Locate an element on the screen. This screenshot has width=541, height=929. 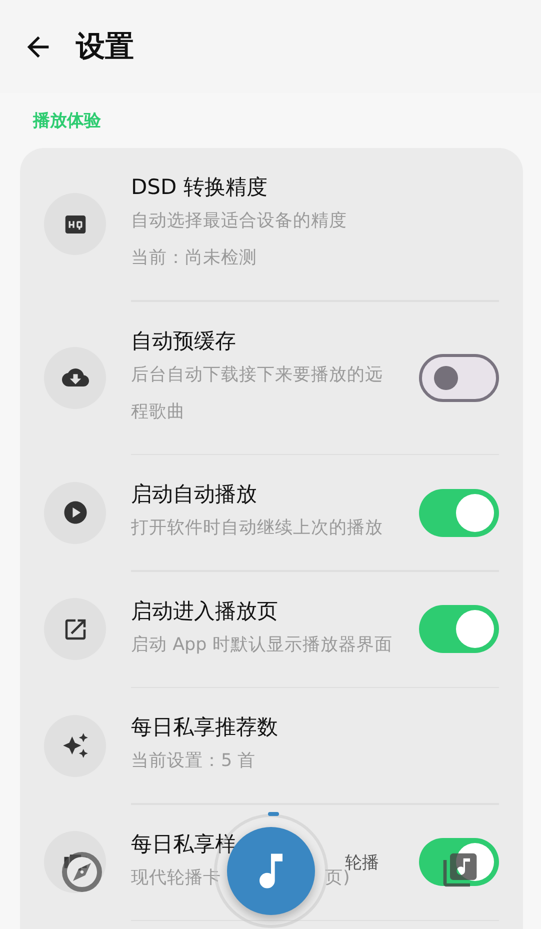
page-title: 设置 is located at coordinates (105, 46).